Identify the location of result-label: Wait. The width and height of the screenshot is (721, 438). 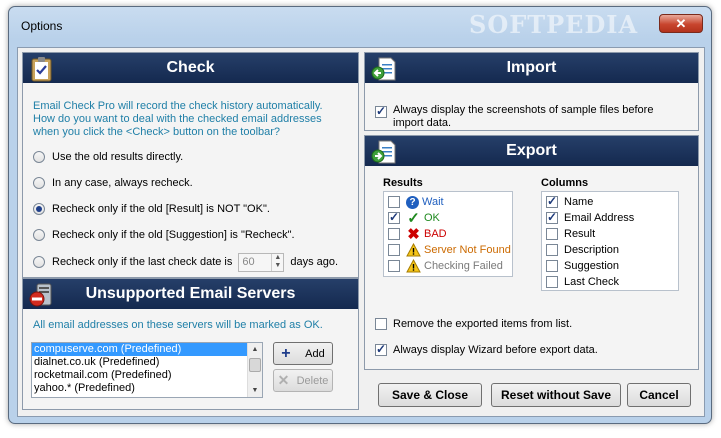
(433, 202).